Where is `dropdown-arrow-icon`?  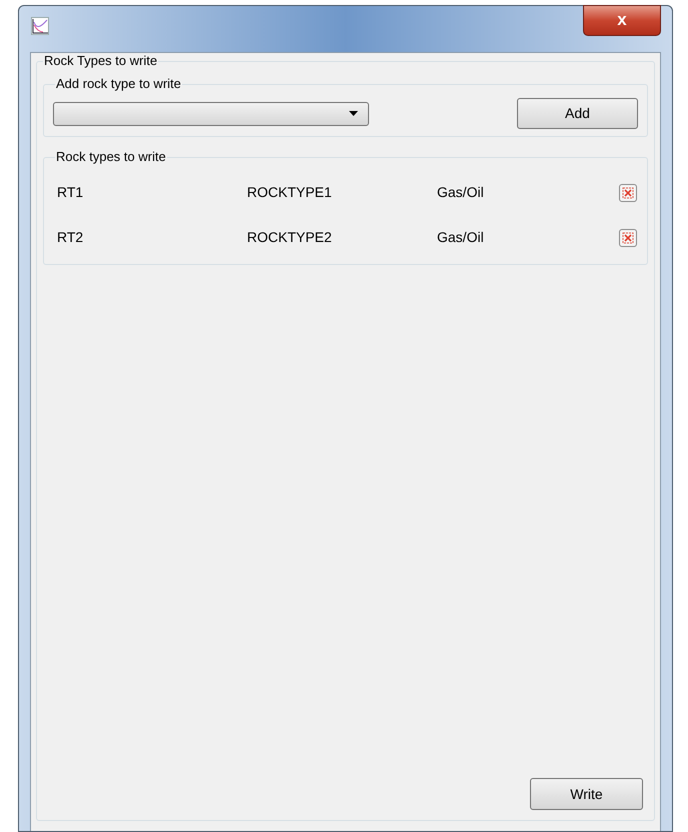
dropdown-arrow-icon is located at coordinates (353, 113).